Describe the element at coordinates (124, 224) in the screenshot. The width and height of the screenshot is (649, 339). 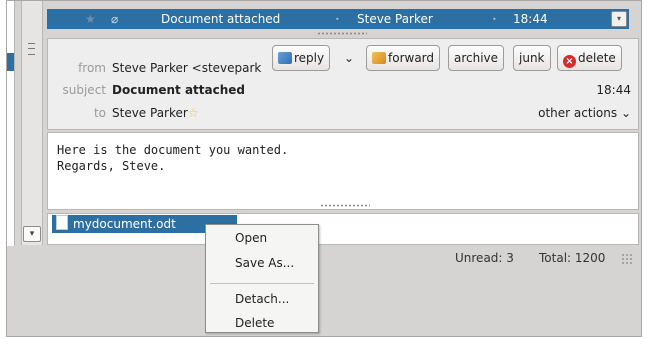
I see `attachment-filename: mydocument.odt` at that location.